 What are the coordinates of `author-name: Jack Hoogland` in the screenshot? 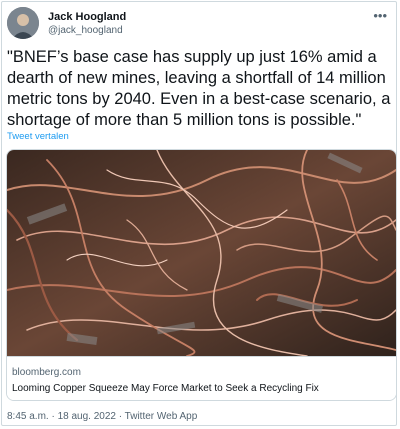 It's located at (87, 17).